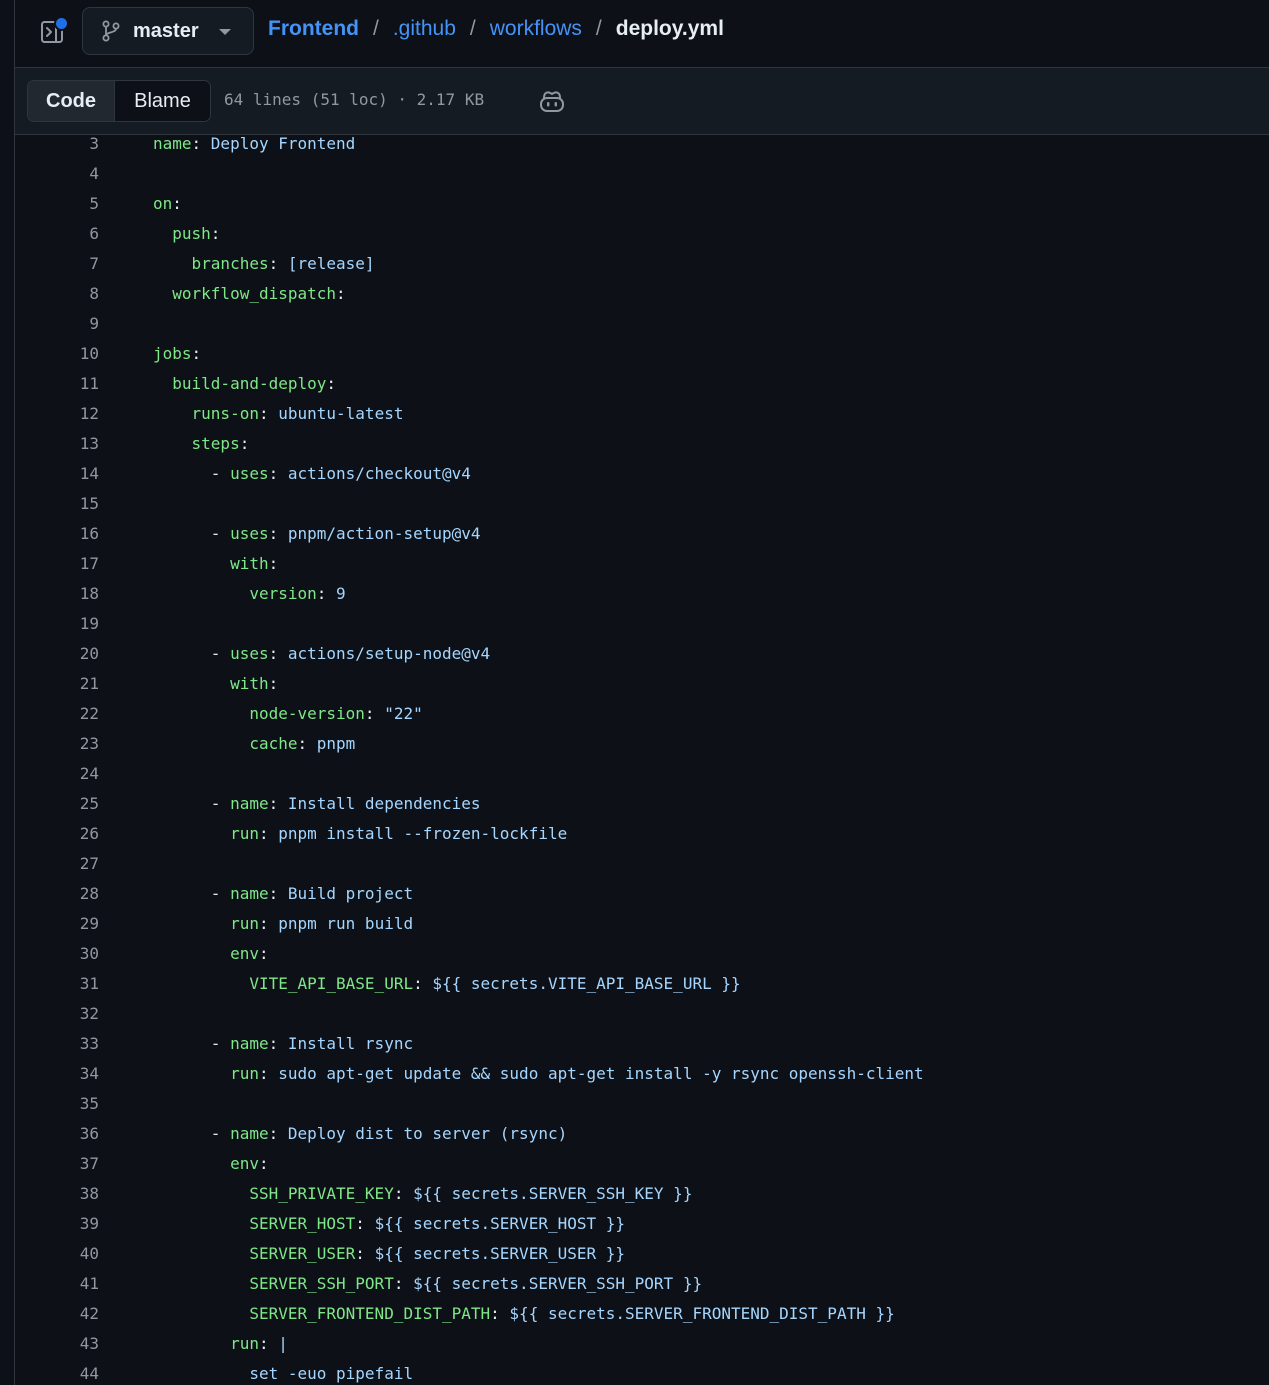 Image resolution: width=1269 pixels, height=1385 pixels. Describe the element at coordinates (307, 713) in the screenshot. I see `code-key: node-version` at that location.